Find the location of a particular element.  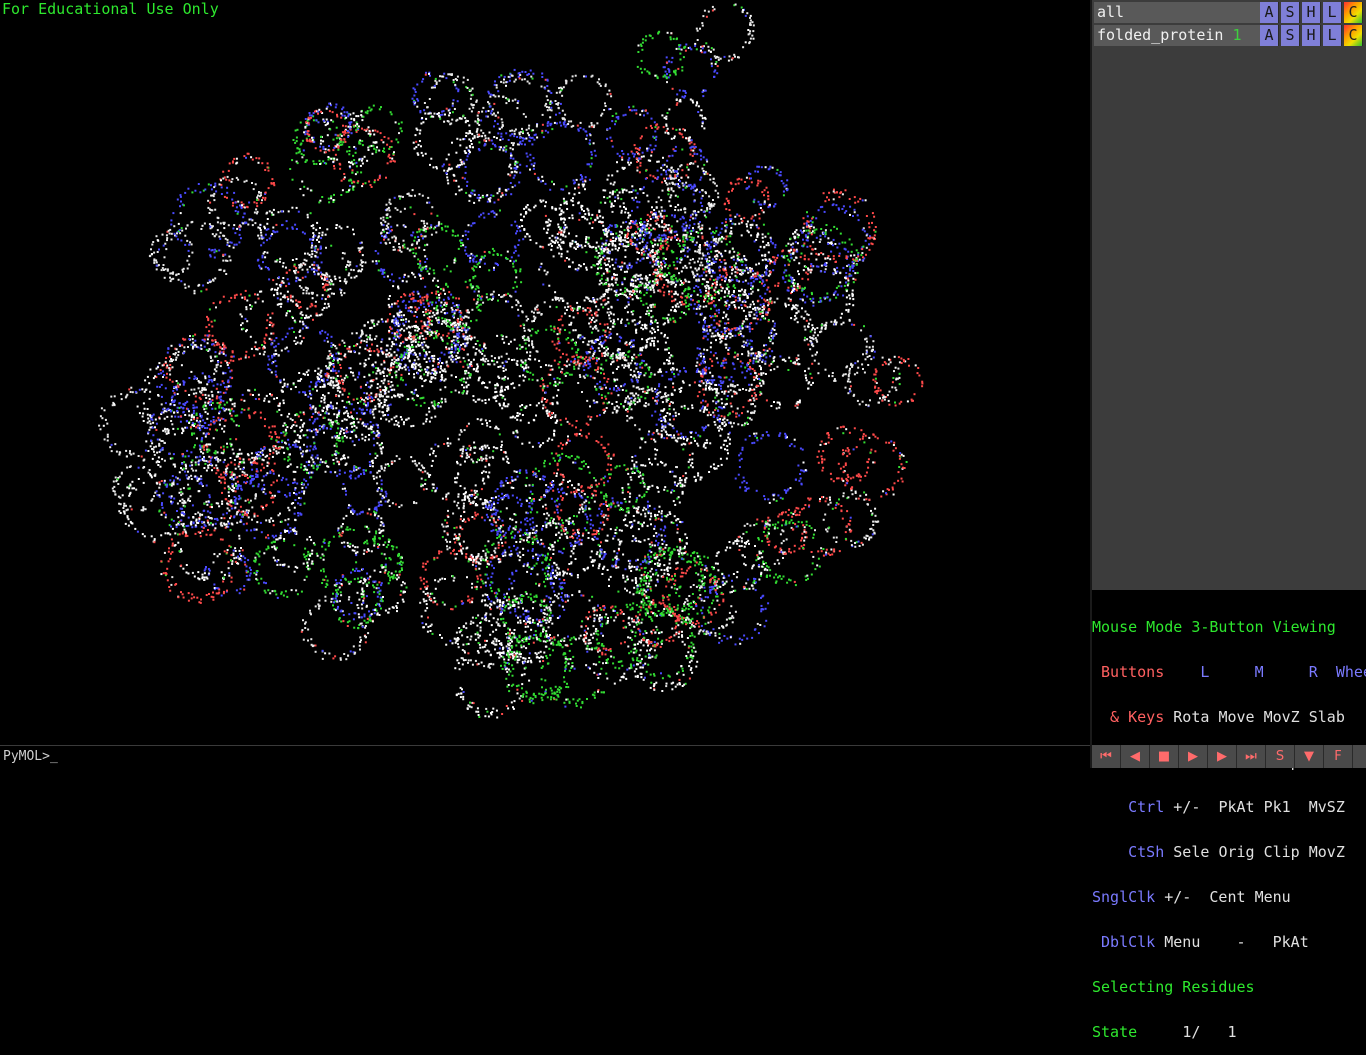

scene-button: S is located at coordinates (1280, 756).